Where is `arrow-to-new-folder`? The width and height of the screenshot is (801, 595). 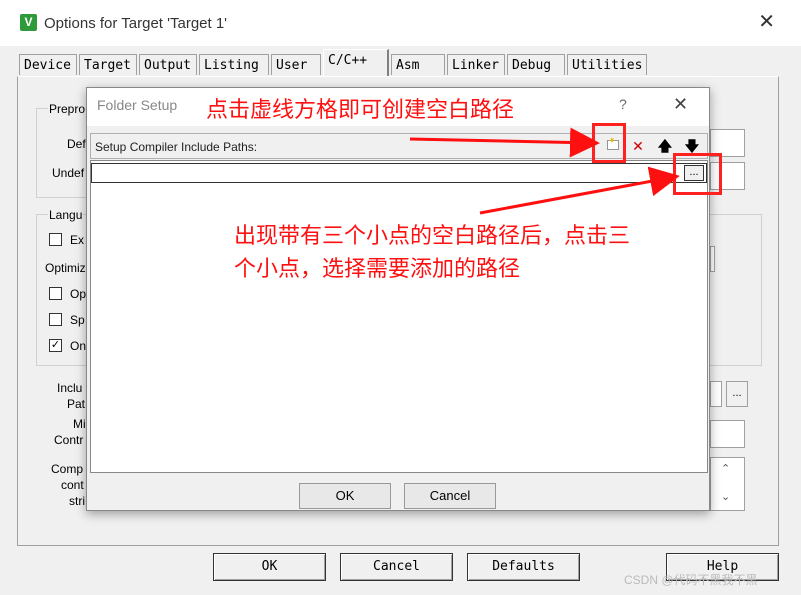
arrow-to-new-folder is located at coordinates (504, 142).